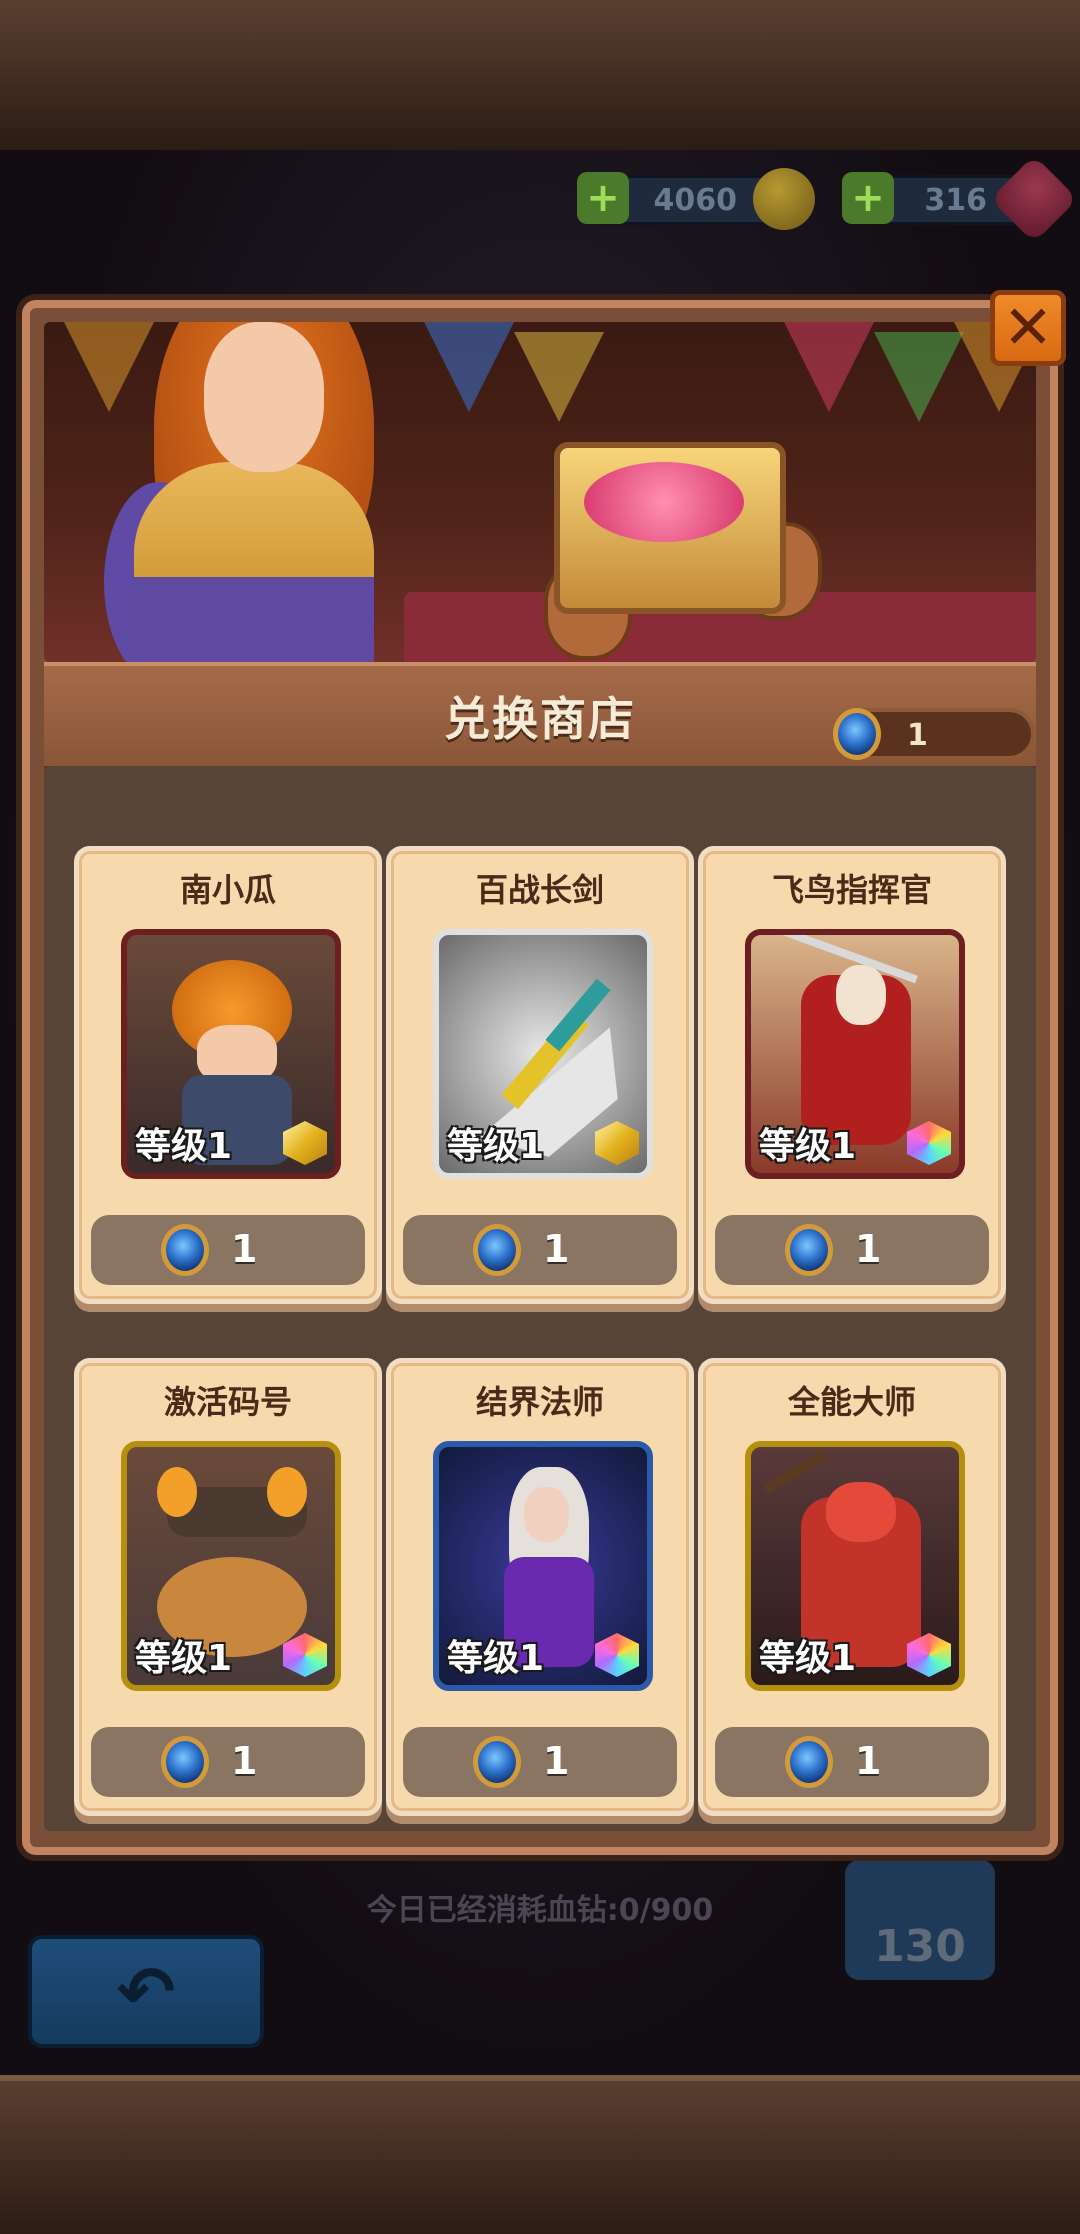  I want to click on merchant-dress, so click(254, 562).